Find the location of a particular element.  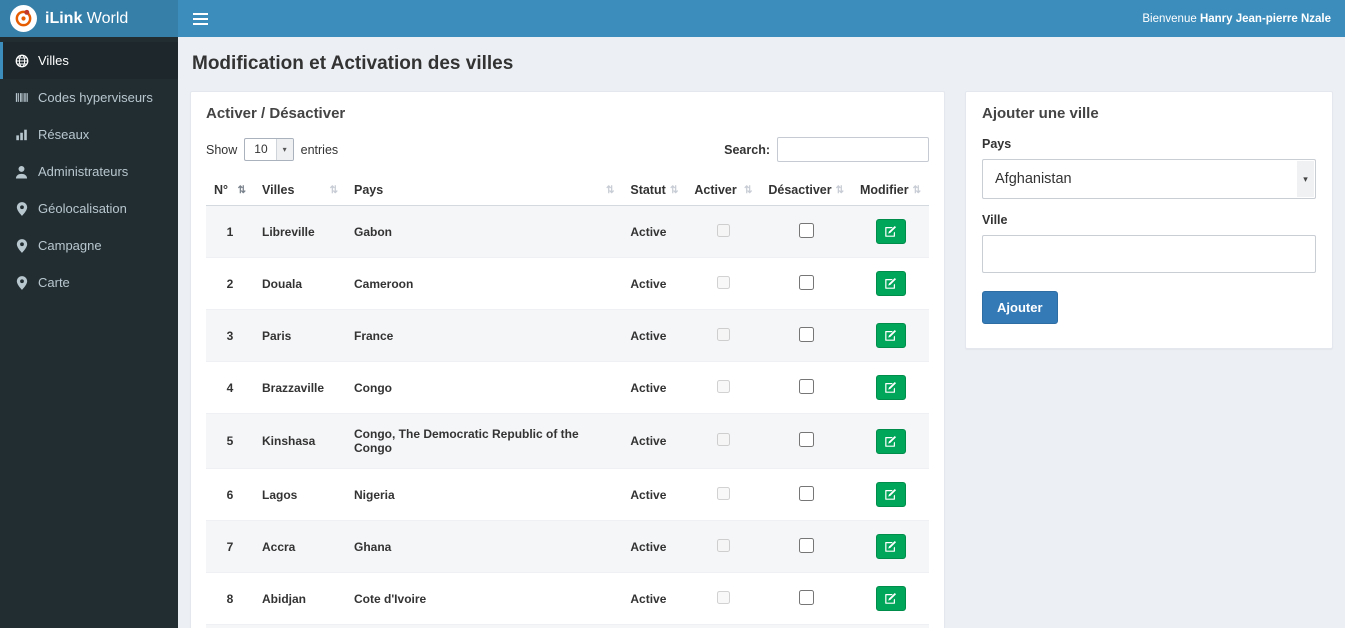

cell-ville: Kinshasa is located at coordinates (300, 441).